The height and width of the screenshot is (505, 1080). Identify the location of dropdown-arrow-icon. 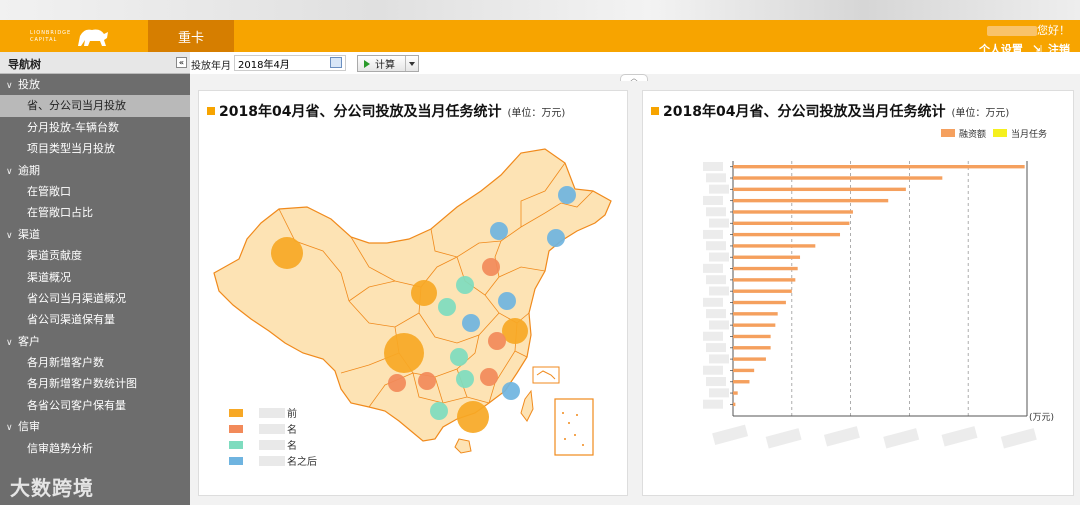
(412, 64).